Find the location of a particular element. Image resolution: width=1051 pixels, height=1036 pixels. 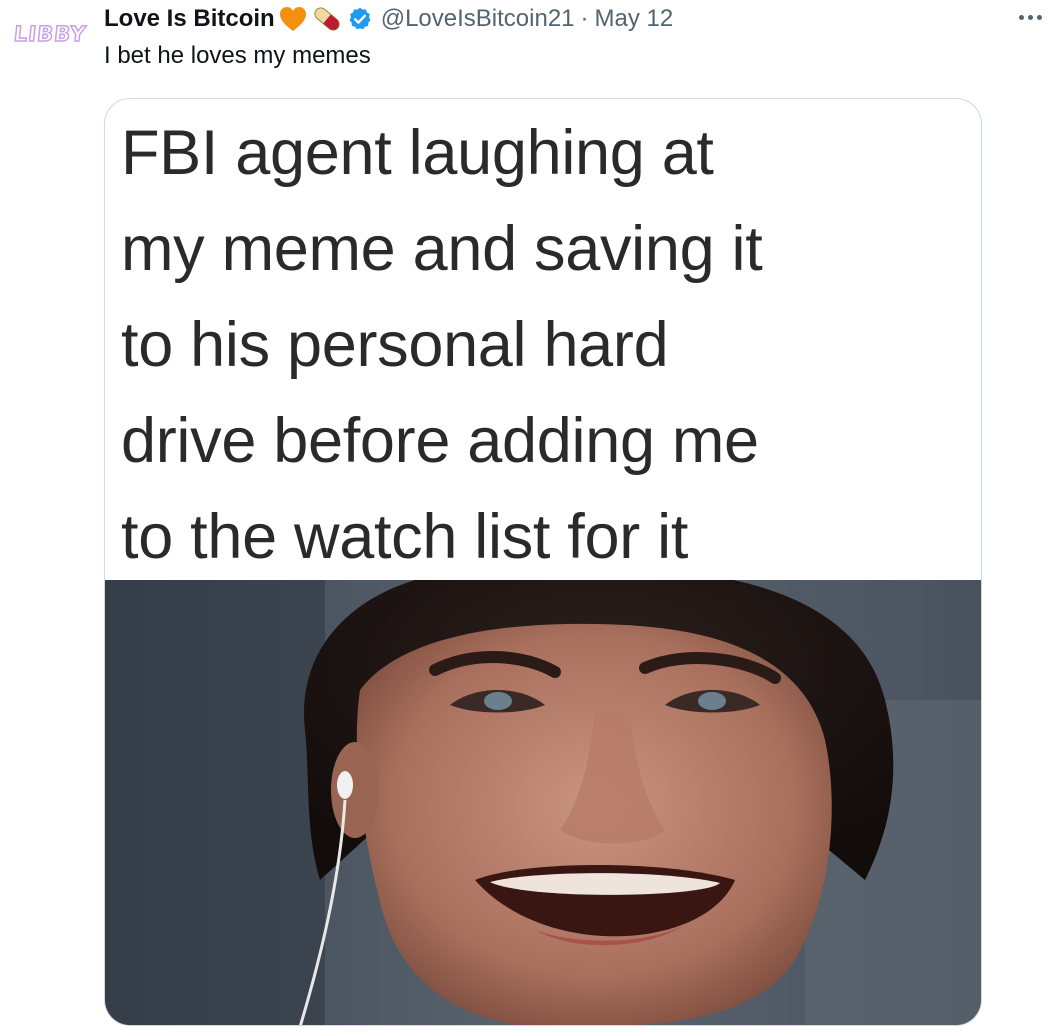

verified-badge-icon is located at coordinates (360, 19).